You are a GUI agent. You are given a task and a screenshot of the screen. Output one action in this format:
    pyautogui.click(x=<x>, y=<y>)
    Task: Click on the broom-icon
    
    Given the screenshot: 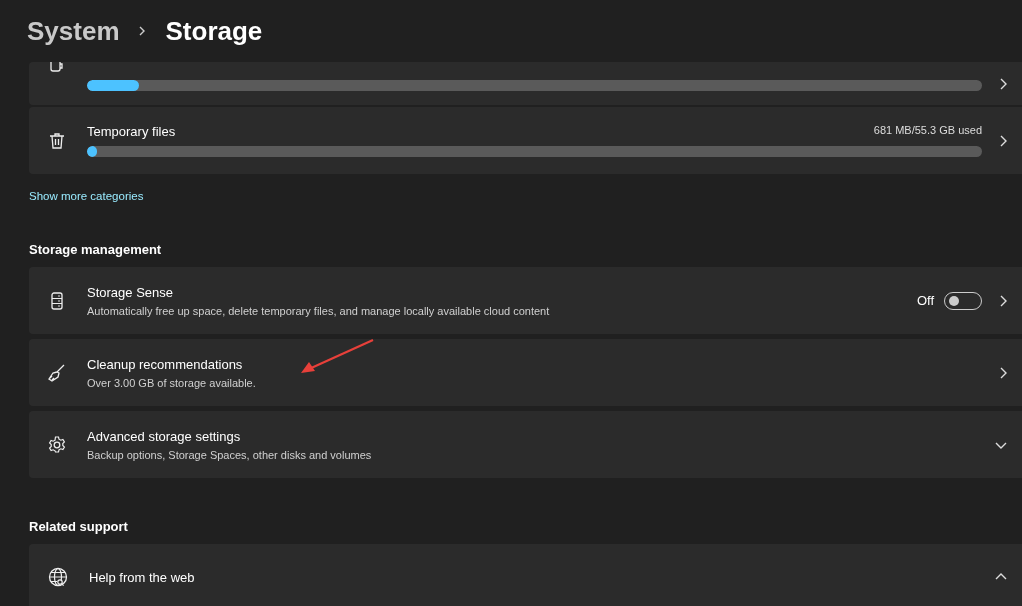 What is the action you would take?
    pyautogui.click(x=57, y=372)
    